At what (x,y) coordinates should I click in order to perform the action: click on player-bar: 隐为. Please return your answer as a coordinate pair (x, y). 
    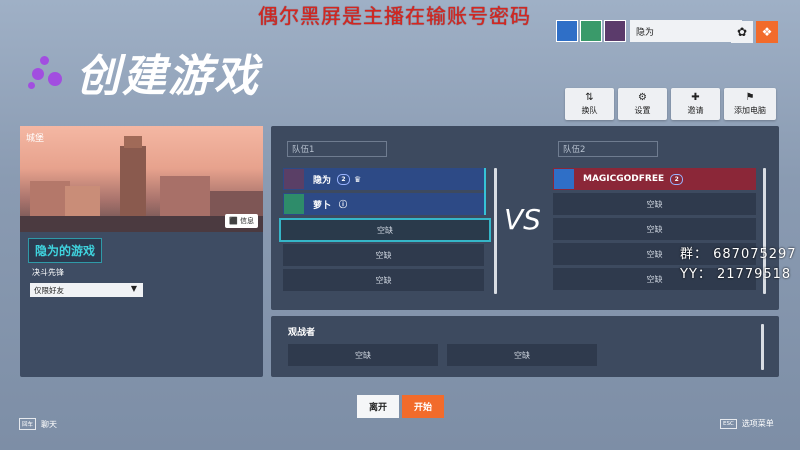
    Looking at the image, I should click on (649, 31).